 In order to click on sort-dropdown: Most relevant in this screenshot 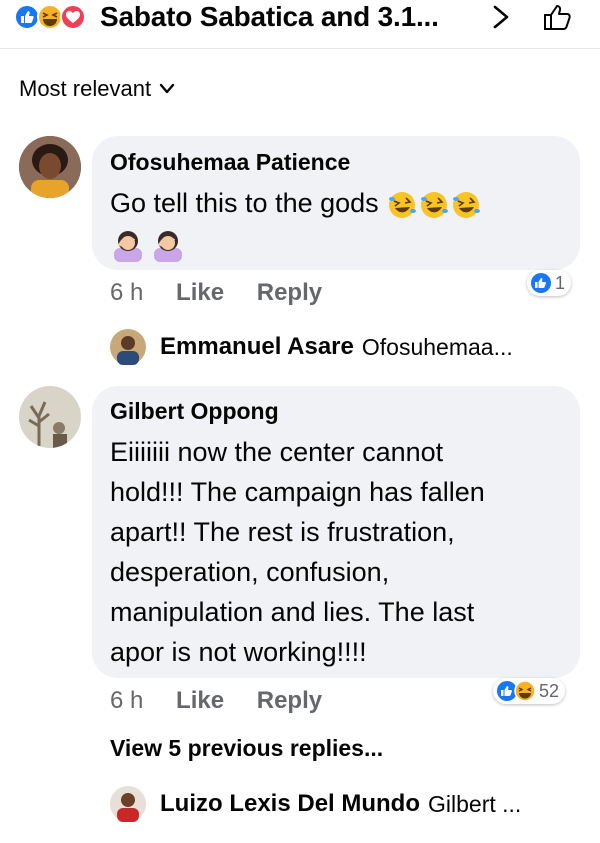, I will do `click(97, 89)`.